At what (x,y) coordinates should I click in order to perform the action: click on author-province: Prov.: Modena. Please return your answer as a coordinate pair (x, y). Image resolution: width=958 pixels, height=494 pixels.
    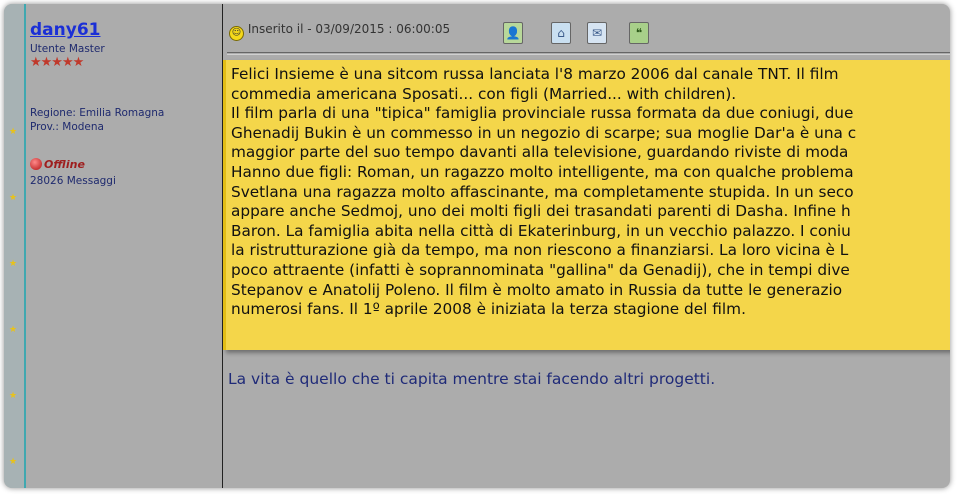
    Looking at the image, I should click on (67, 127).